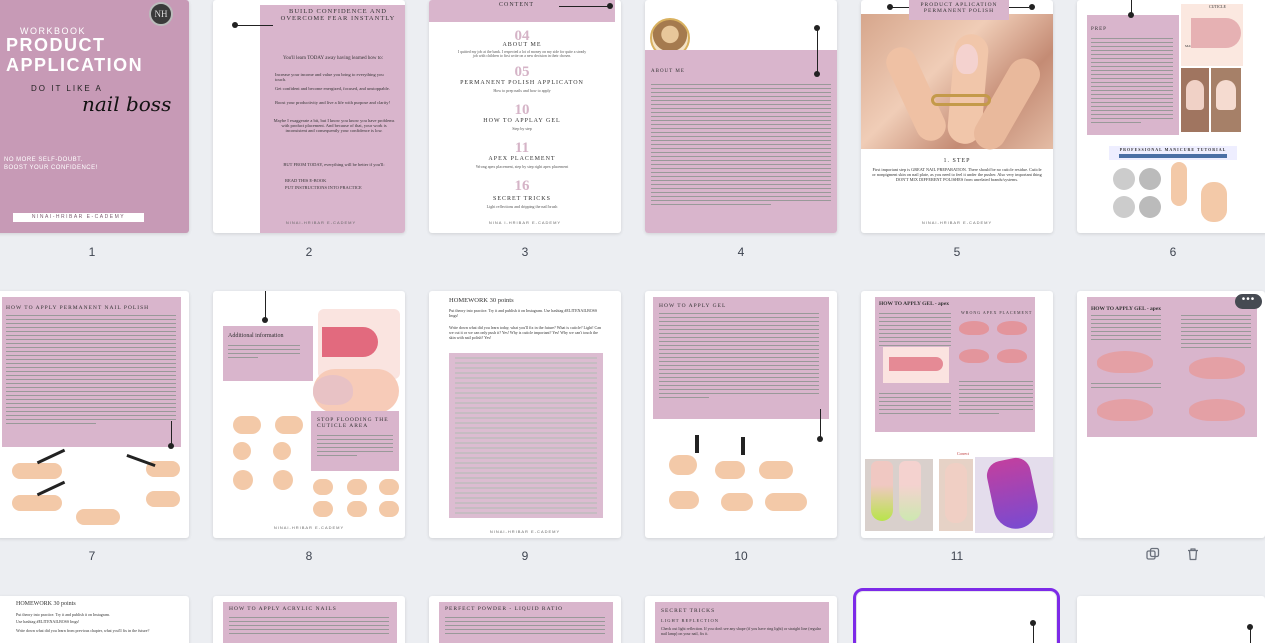 The image size is (1265, 643). Describe the element at coordinates (161, 14) in the screenshot. I see `logo: NH` at that location.